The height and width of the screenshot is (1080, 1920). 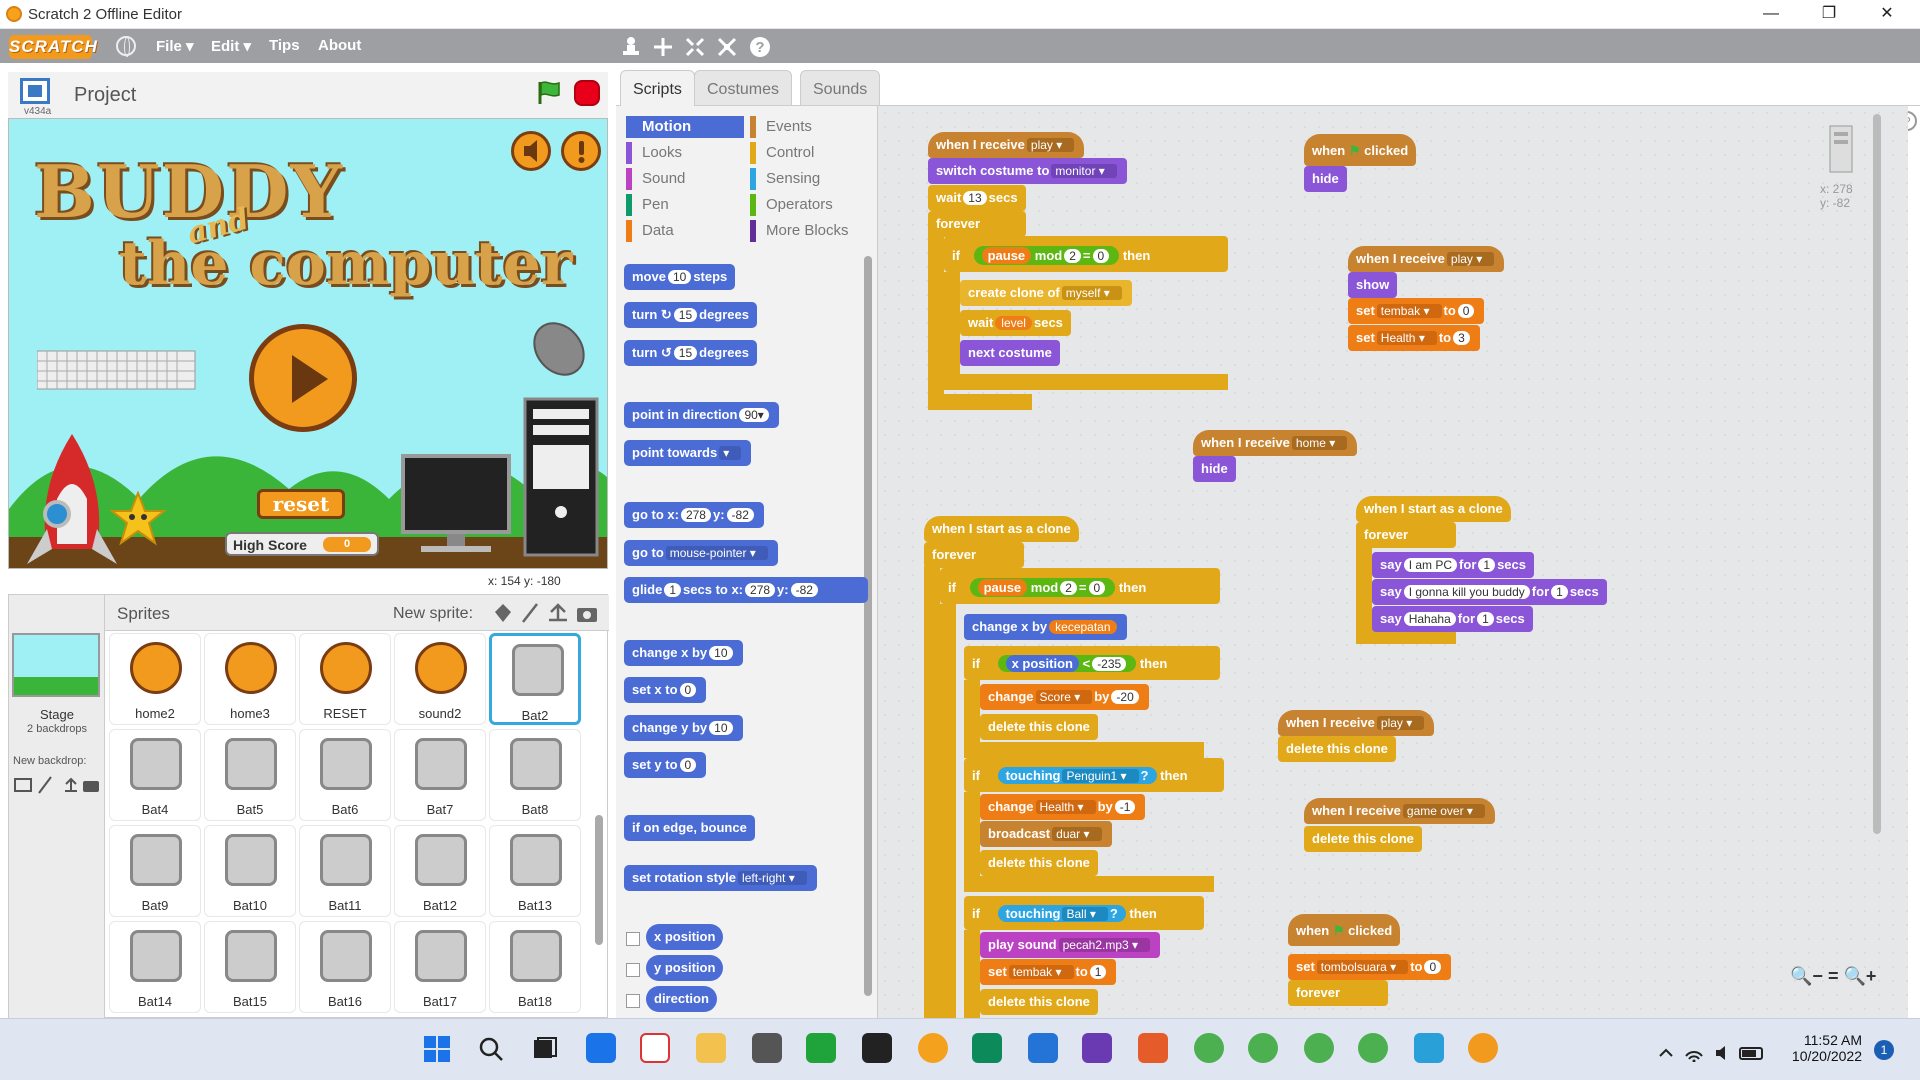 I want to click on create-clone-block: create clone of myself ▾, so click(x=1046, y=293).